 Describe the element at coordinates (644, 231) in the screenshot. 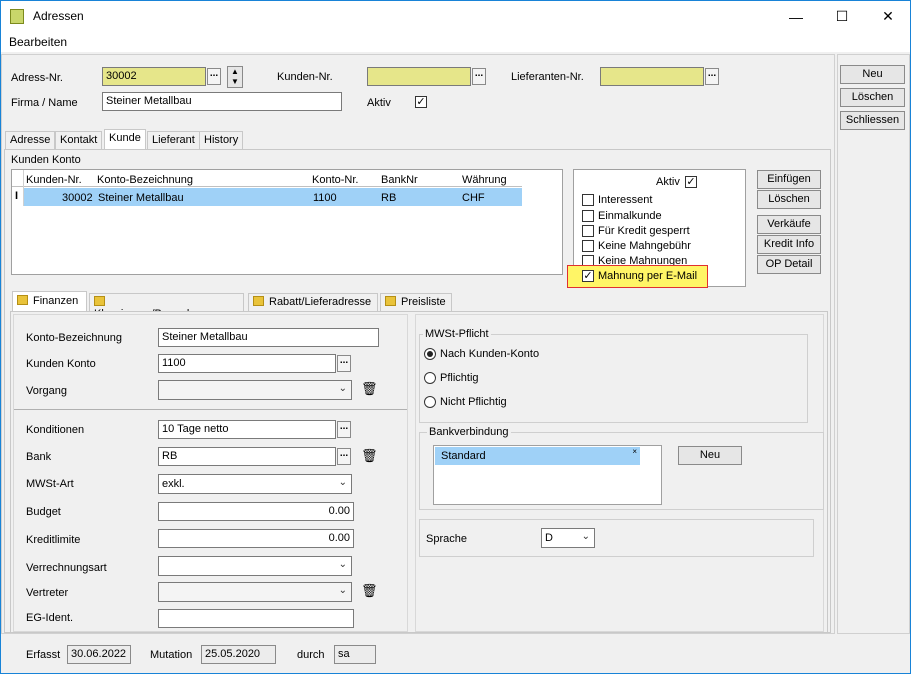

I see `kredit-gesperrt-label: Für Kredit gesperrt` at that location.